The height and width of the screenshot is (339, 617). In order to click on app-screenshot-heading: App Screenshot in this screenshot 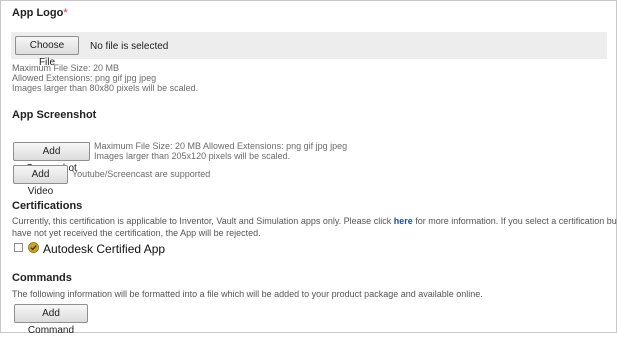, I will do `click(54, 115)`.